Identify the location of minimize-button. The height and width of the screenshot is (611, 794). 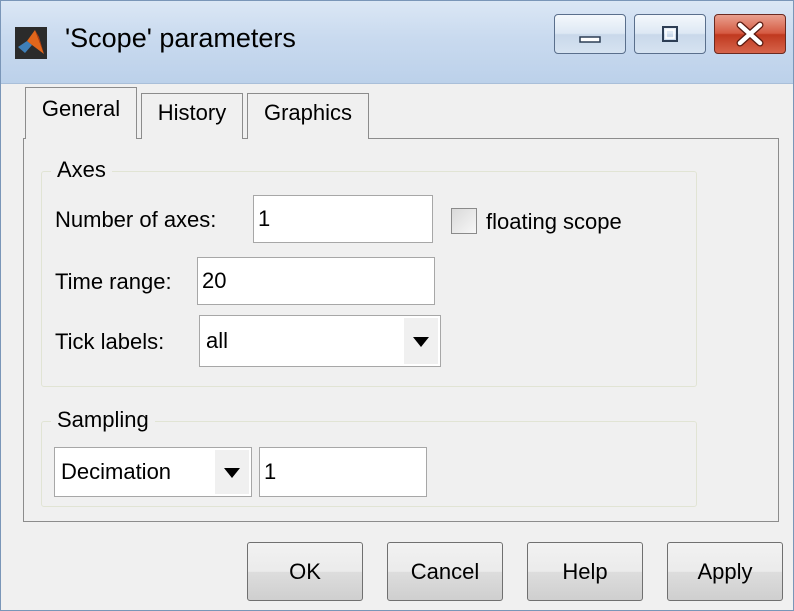
(590, 34).